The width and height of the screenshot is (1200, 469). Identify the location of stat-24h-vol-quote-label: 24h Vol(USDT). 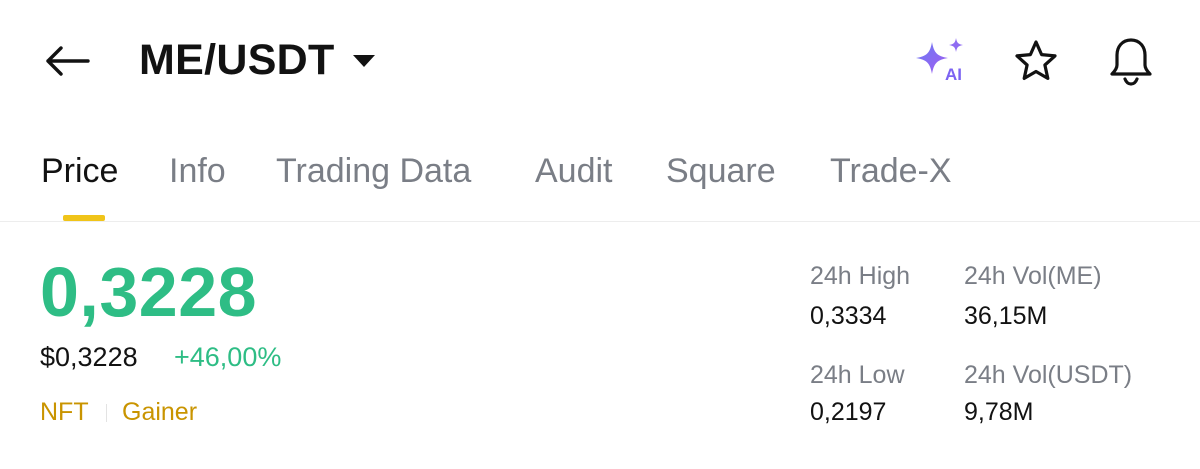
(1048, 375).